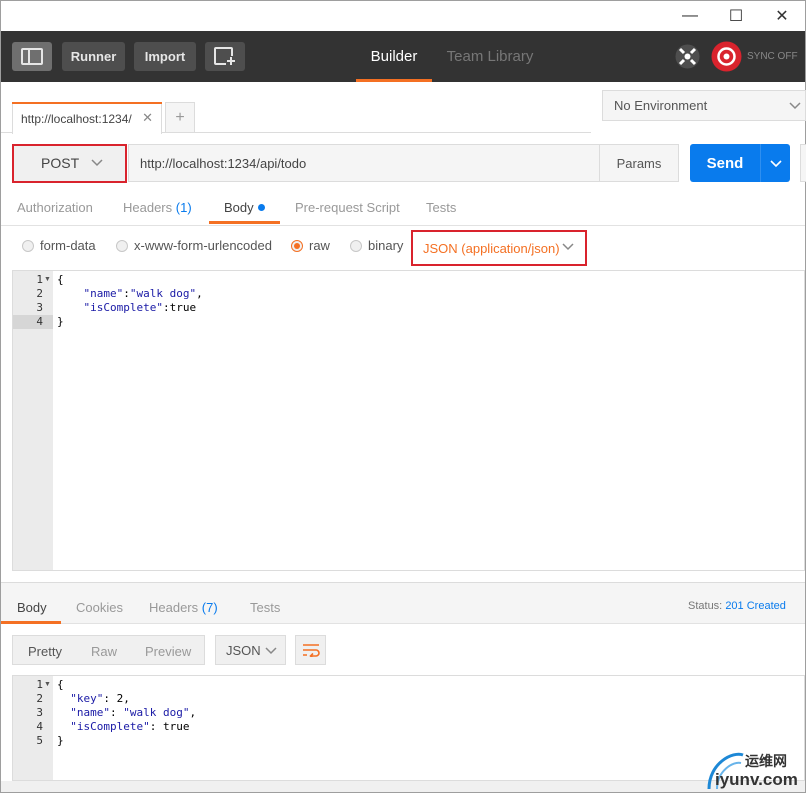  I want to click on wrap-icon, so click(311, 650).